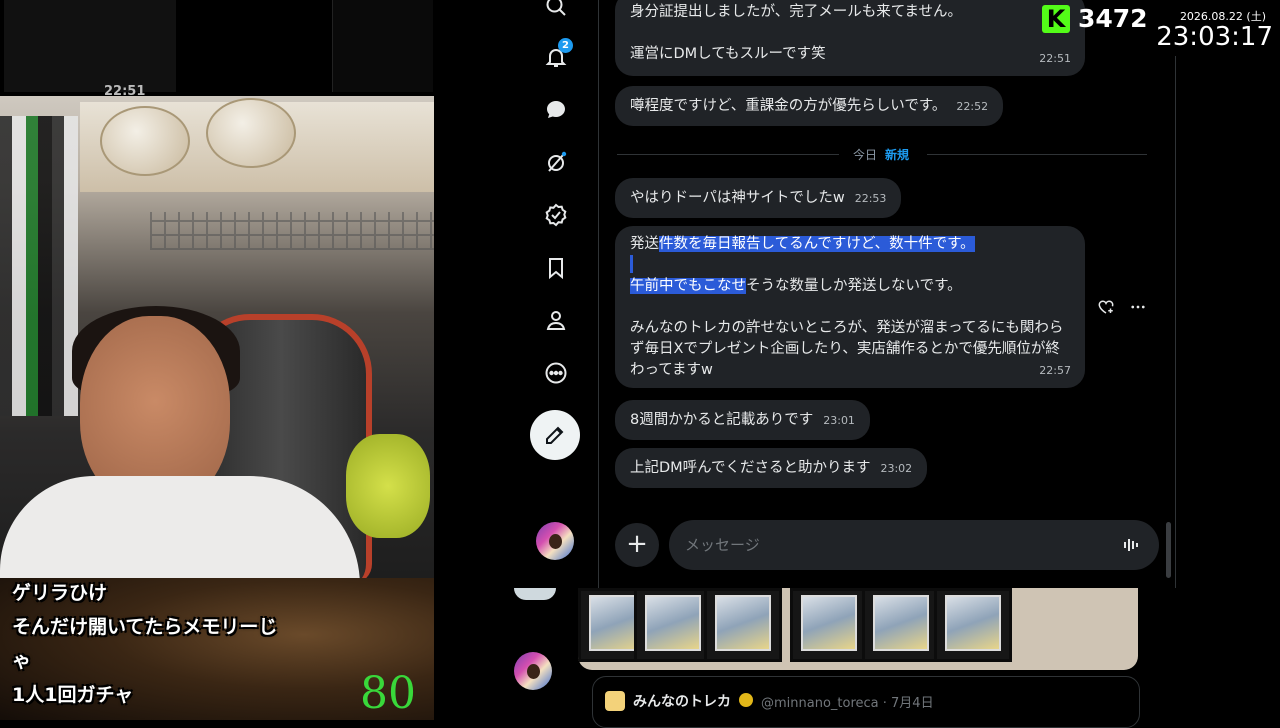 This screenshot has width=1280, height=728. What do you see at coordinates (292, 231) in the screenshot?
I see `webcam-wire-grid` at bounding box center [292, 231].